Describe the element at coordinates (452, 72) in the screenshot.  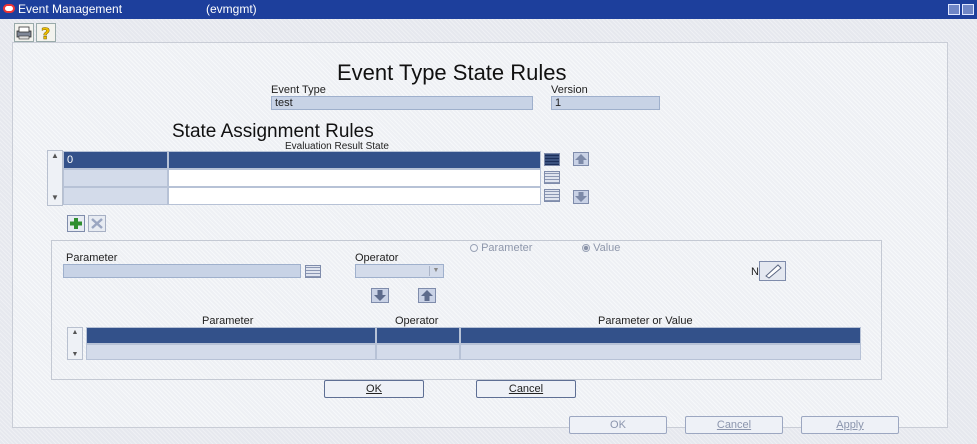
I see `page-title: Event Type State Rules` at that location.